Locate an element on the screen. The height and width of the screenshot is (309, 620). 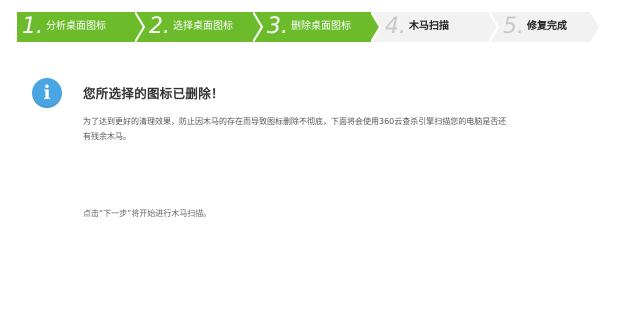
step-4-number: 4. is located at coordinates (395, 26).